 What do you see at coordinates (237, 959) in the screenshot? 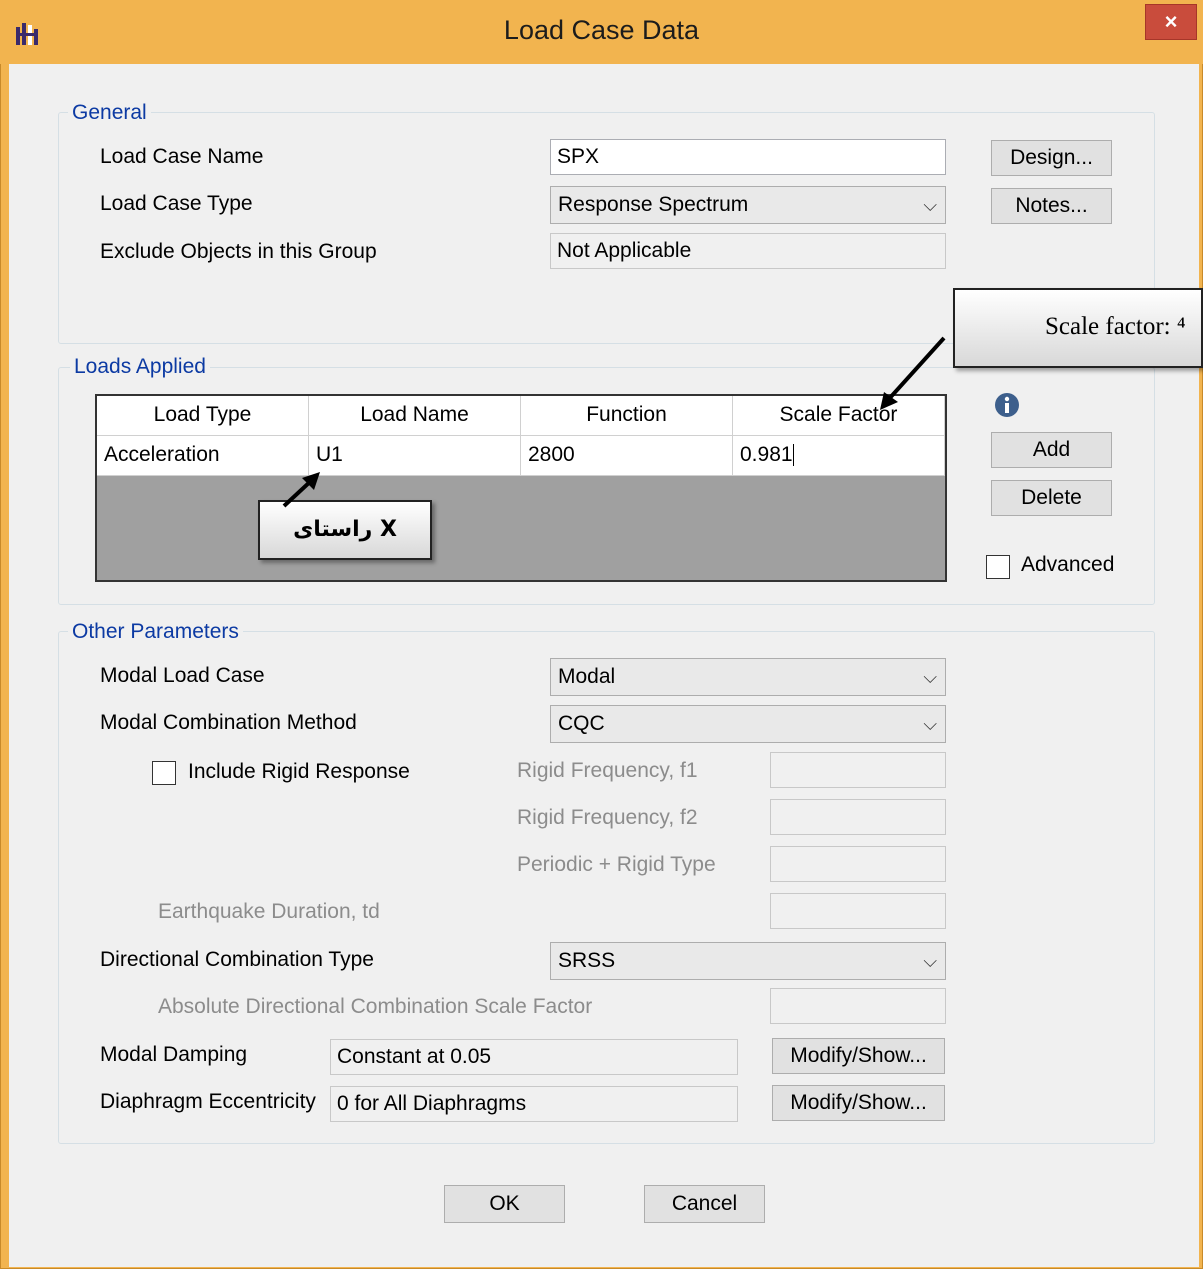
I see `directional-combination-label: Directional Combination Type` at bounding box center [237, 959].